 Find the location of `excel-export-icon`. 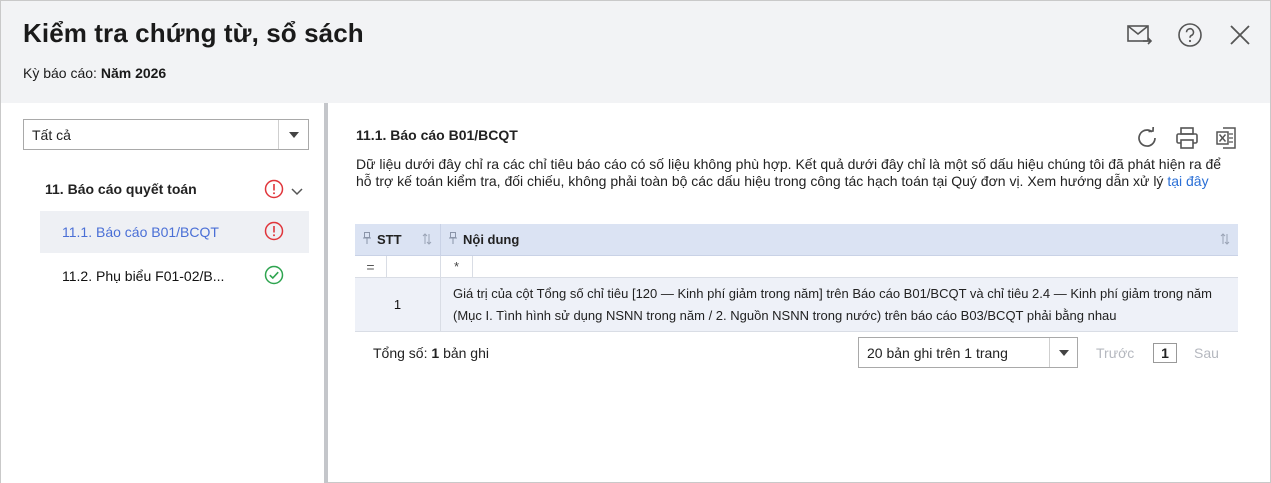

excel-export-icon is located at coordinates (1227, 138).